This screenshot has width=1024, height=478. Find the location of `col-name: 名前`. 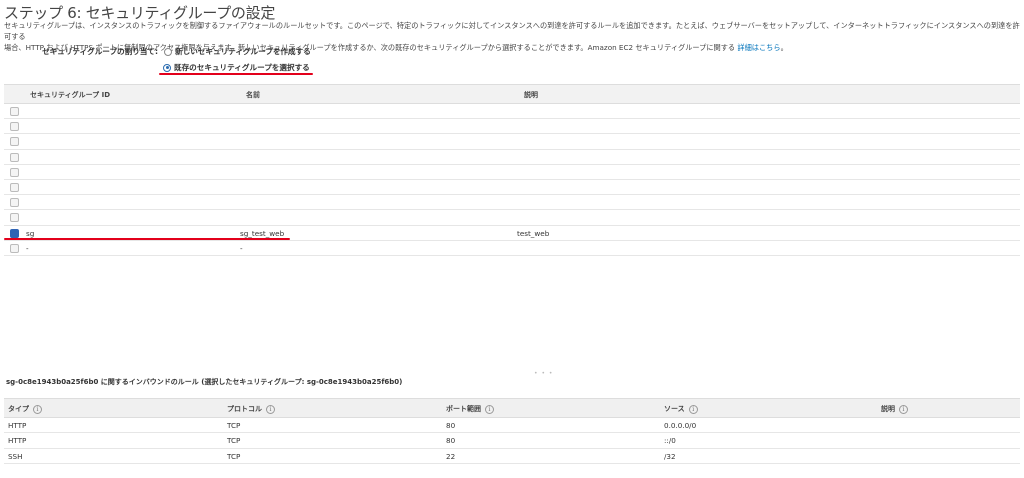

col-name: 名前 is located at coordinates (253, 95).